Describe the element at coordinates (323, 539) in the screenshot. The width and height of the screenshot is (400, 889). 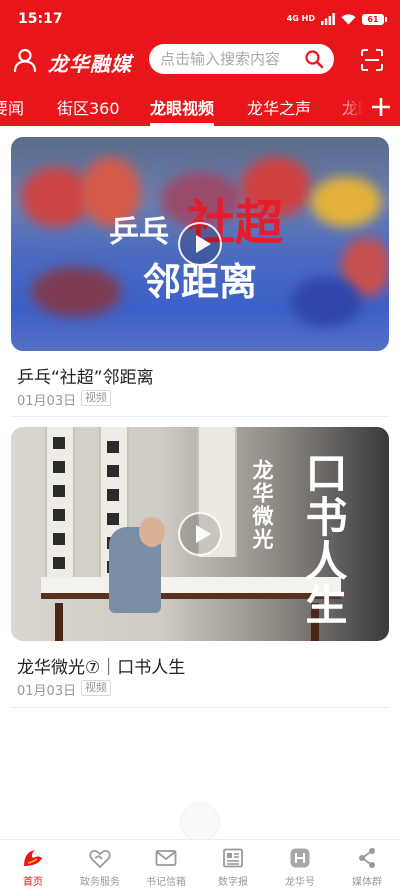
I see `thumbnail-text-title: 口书人生` at that location.